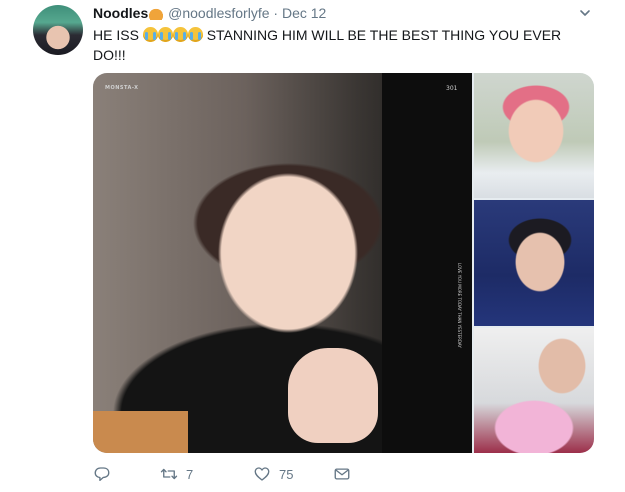 This screenshot has height=492, width=625. What do you see at coordinates (304, 13) in the screenshot?
I see `tweet-date: Dec 12` at bounding box center [304, 13].